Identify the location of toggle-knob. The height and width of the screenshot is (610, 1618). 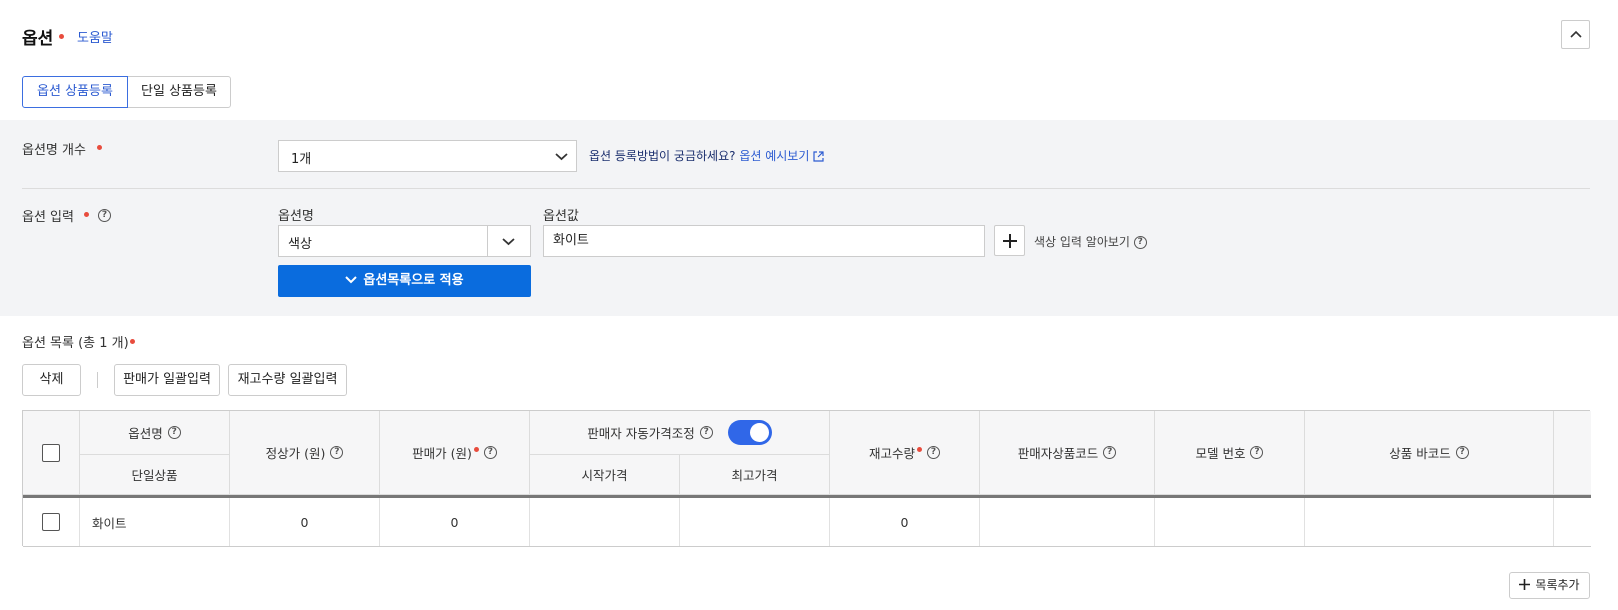
(759, 432).